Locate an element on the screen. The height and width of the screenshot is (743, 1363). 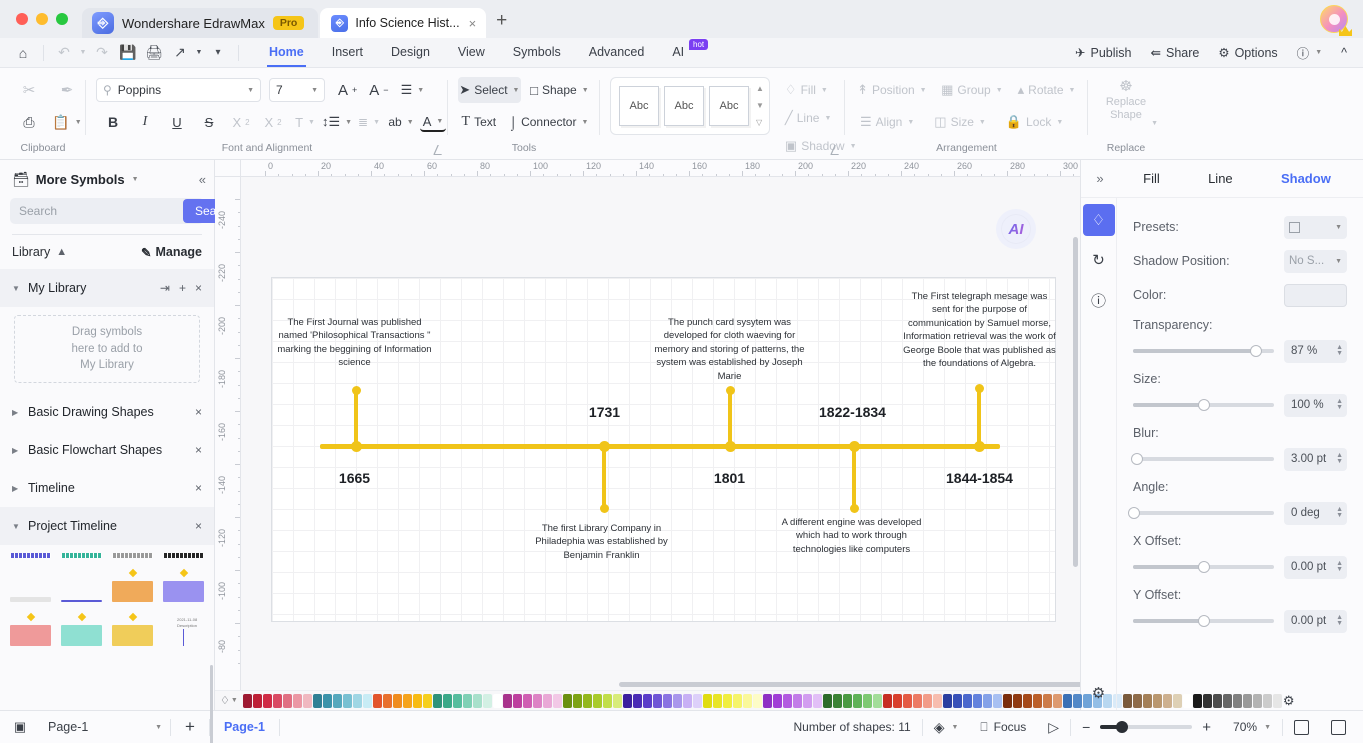
rail-history-icon: ↻ is located at coordinates (1099, 260).